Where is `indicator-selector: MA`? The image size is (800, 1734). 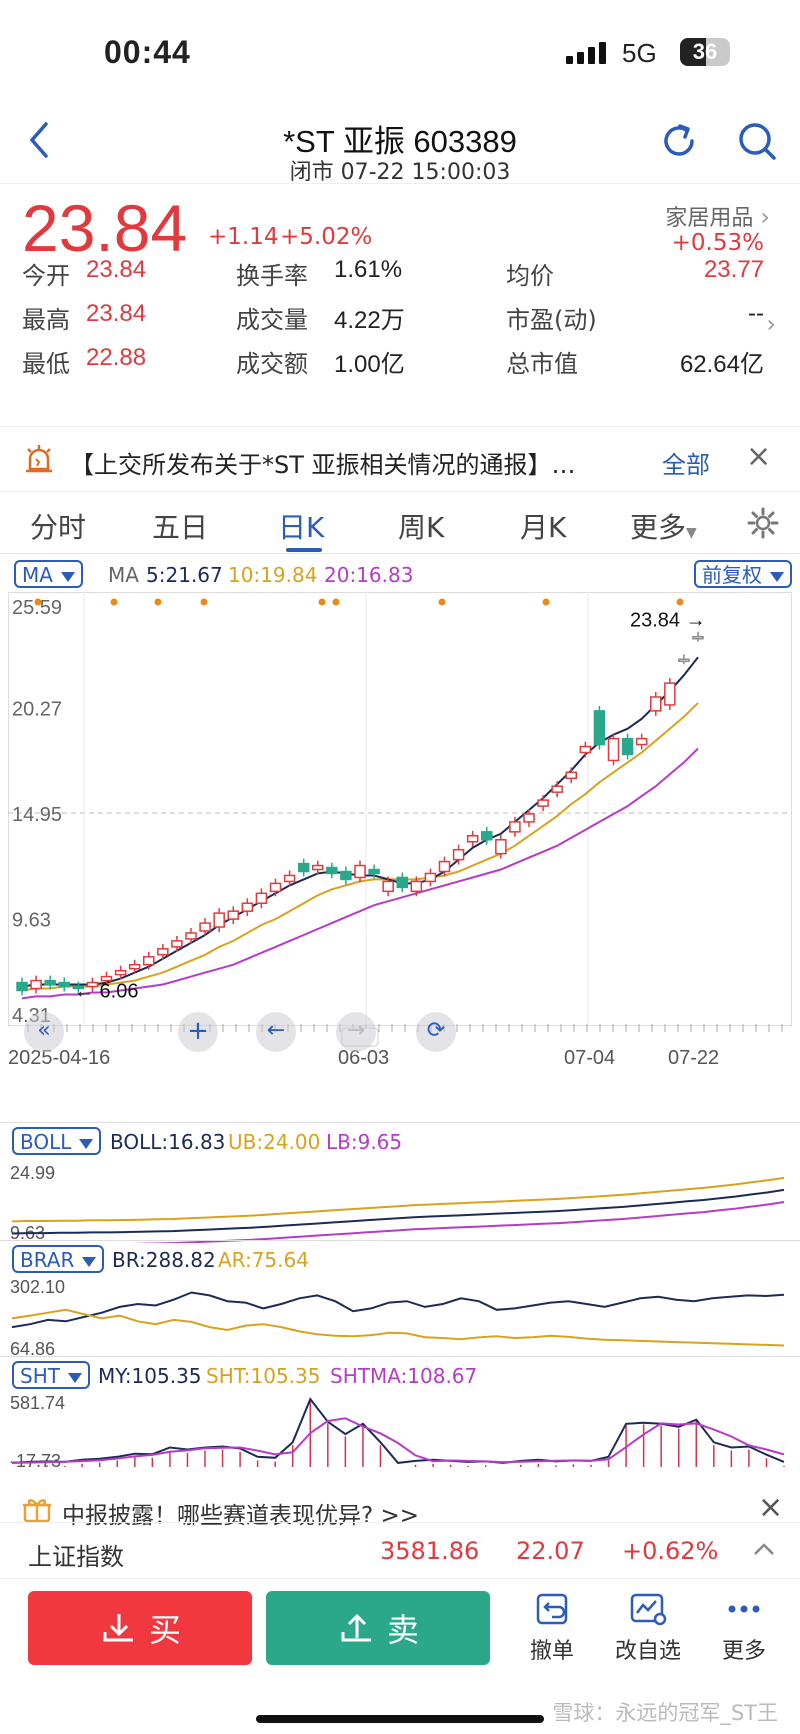
indicator-selector: MA is located at coordinates (48, 574).